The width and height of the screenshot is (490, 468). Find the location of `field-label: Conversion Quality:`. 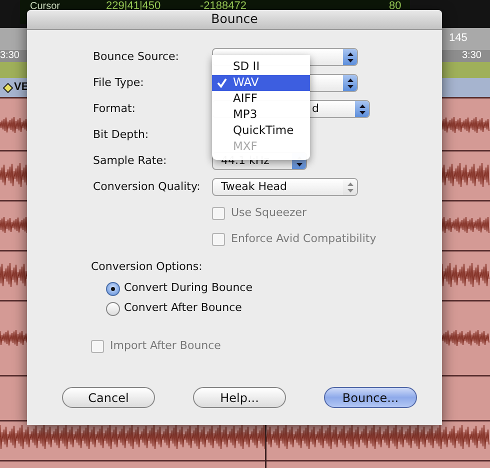

field-label: Conversion Quality: is located at coordinates (147, 186).